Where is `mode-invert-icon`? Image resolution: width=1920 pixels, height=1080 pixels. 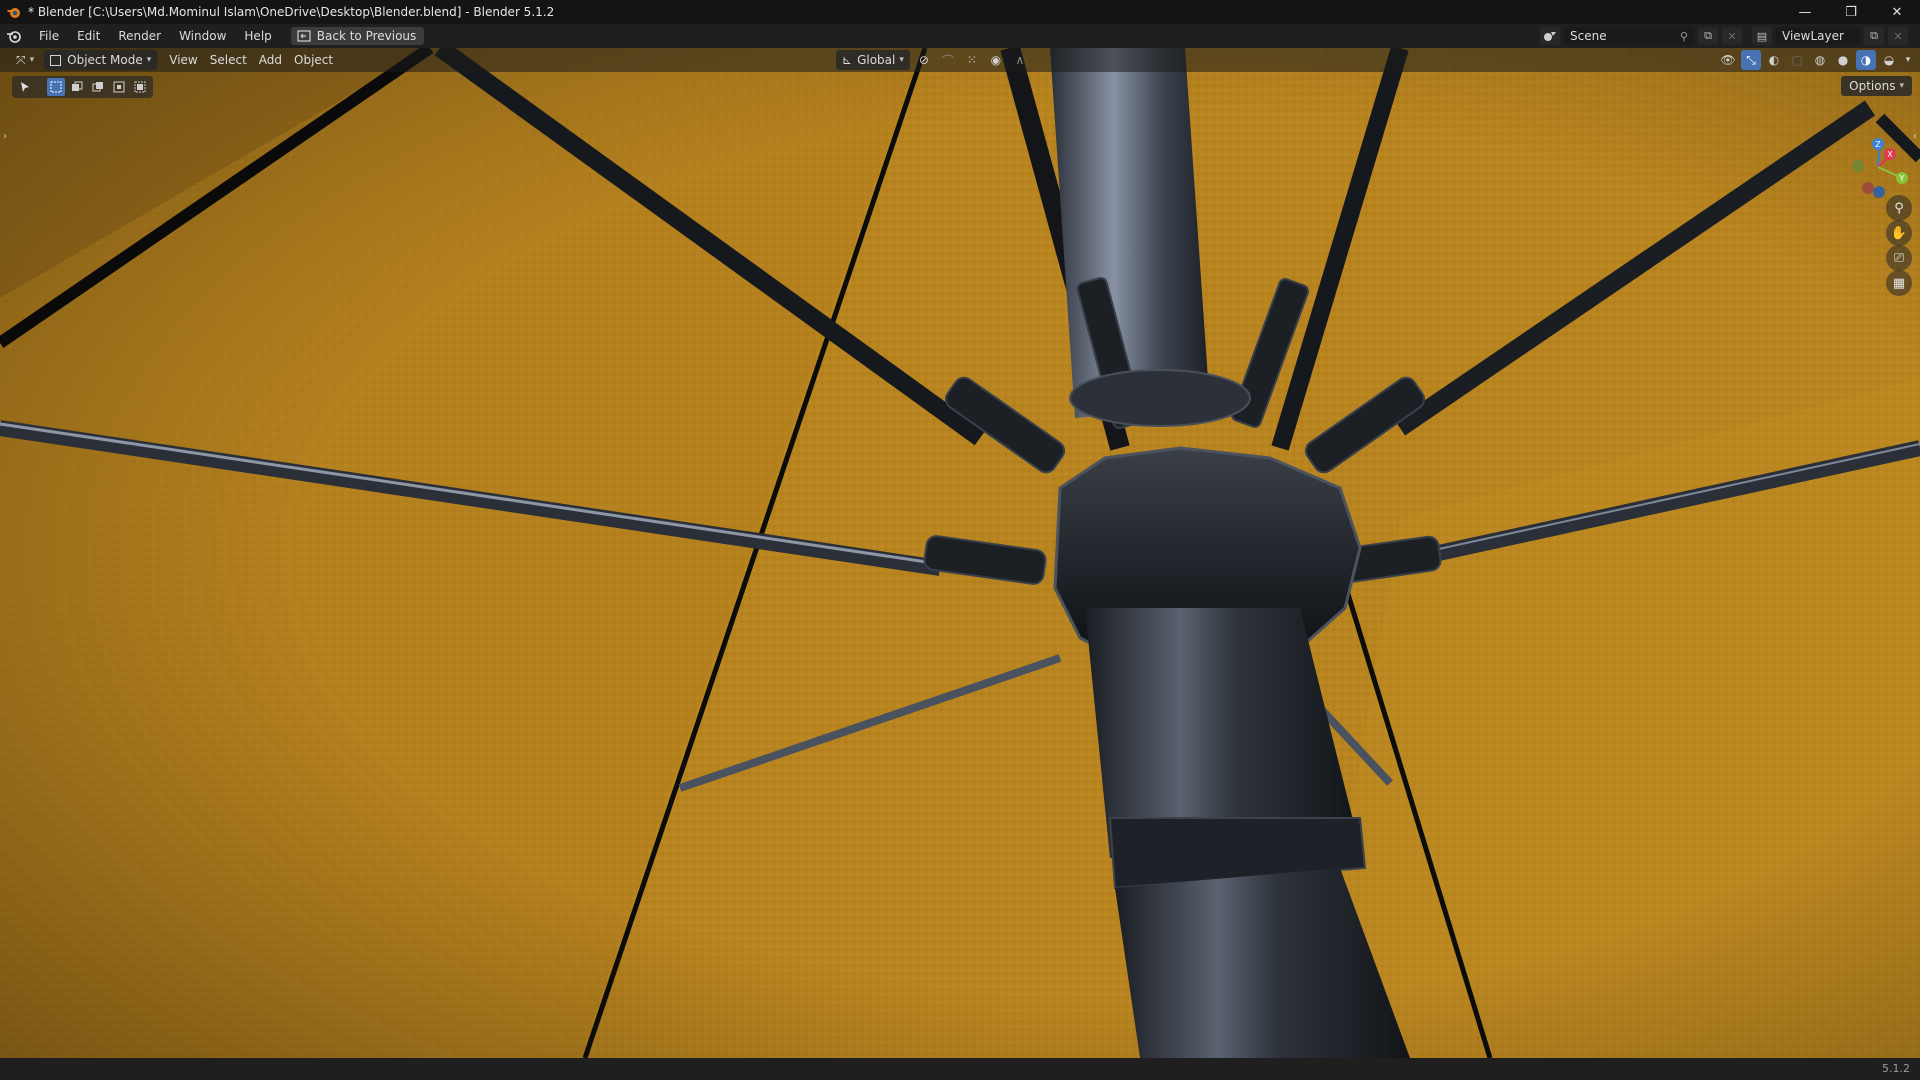
mode-invert-icon is located at coordinates (119, 87).